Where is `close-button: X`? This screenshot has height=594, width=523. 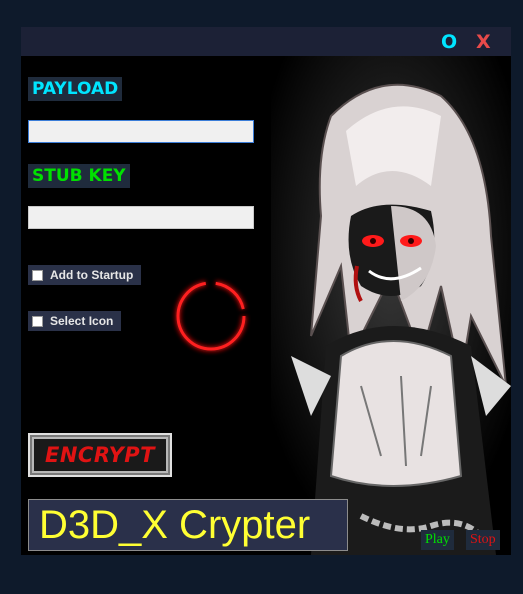
close-button: X is located at coordinates (483, 42).